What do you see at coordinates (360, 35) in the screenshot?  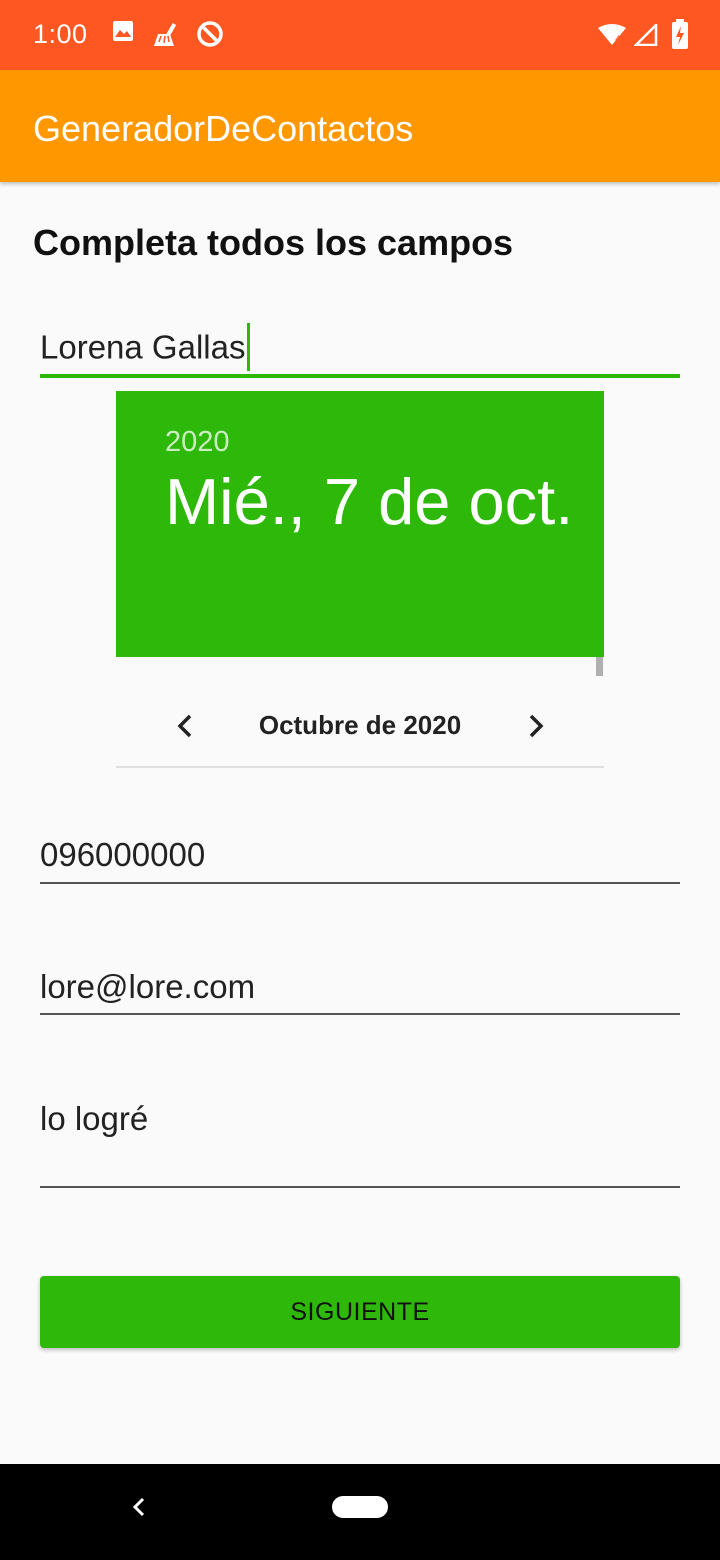 I see `status-bar: 1:00 4` at bounding box center [360, 35].